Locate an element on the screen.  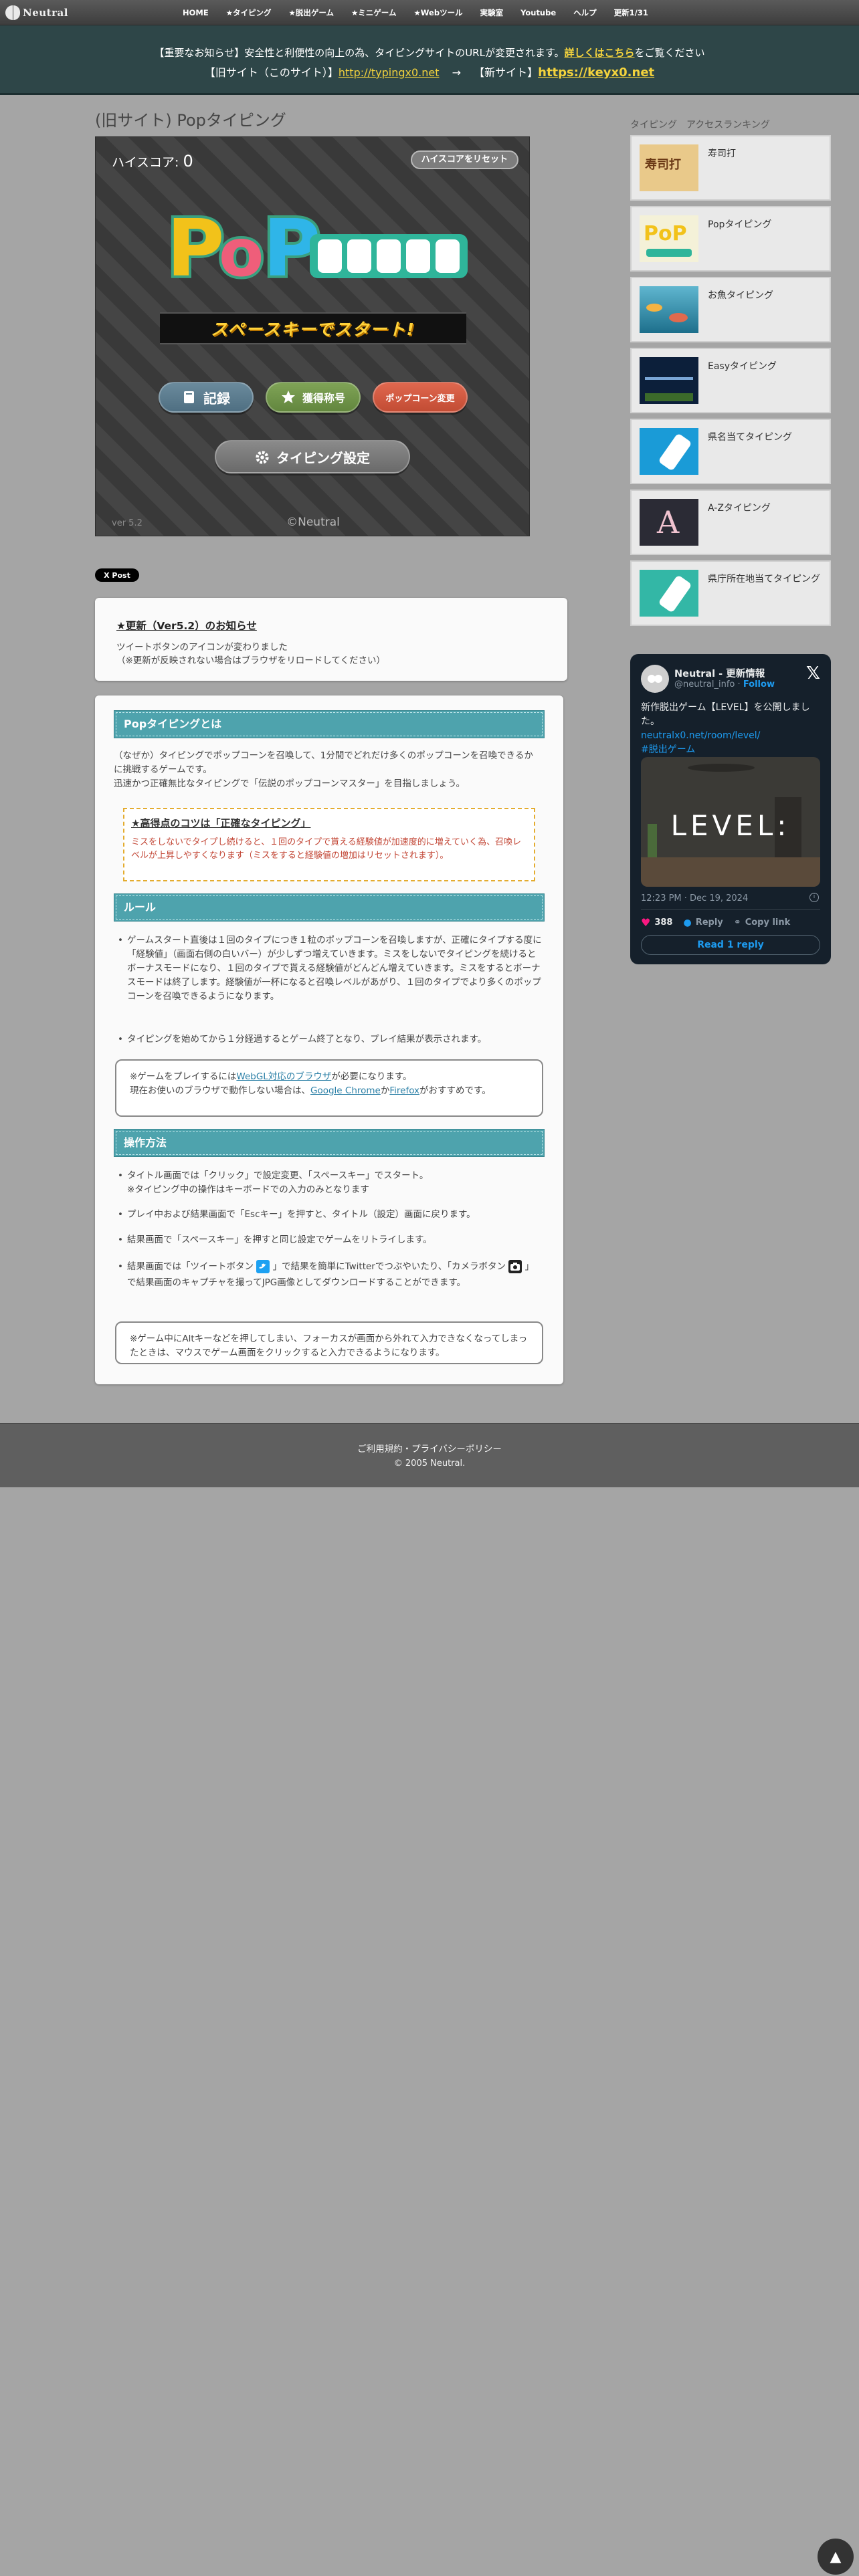
titles-button: 獲得称号 is located at coordinates (313, 397).